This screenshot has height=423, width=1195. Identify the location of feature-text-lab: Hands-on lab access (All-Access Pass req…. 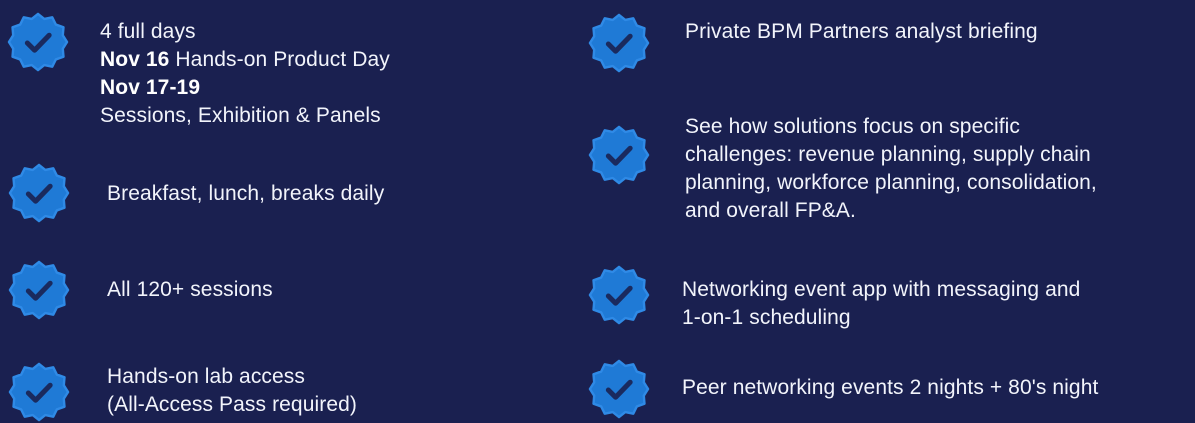
(232, 390).